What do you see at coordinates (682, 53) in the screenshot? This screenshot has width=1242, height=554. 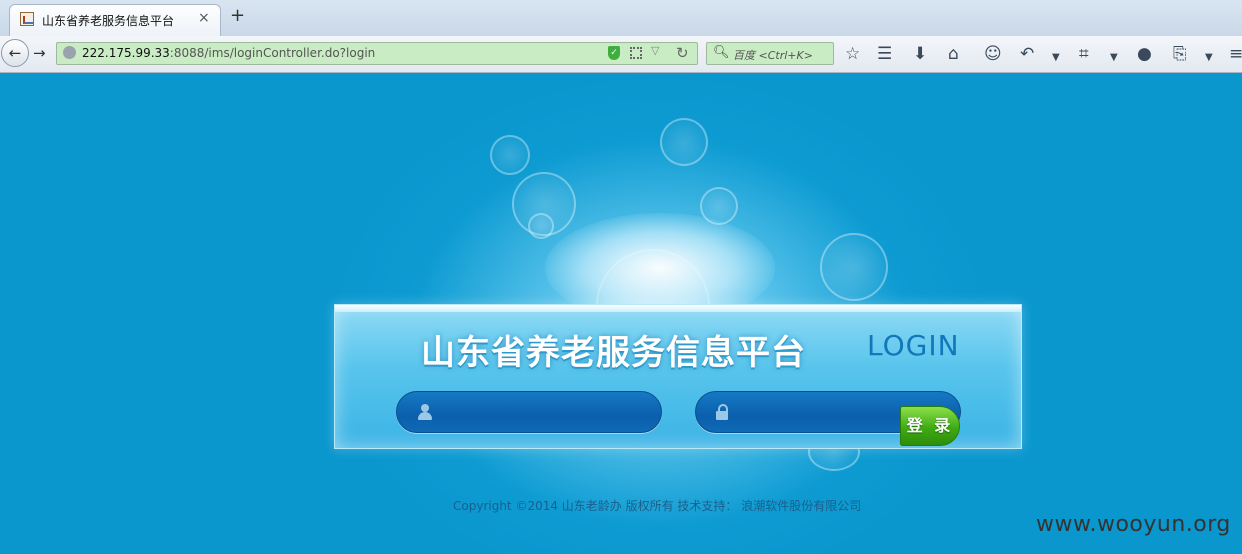 I see `reload-icon: ↻` at bounding box center [682, 53].